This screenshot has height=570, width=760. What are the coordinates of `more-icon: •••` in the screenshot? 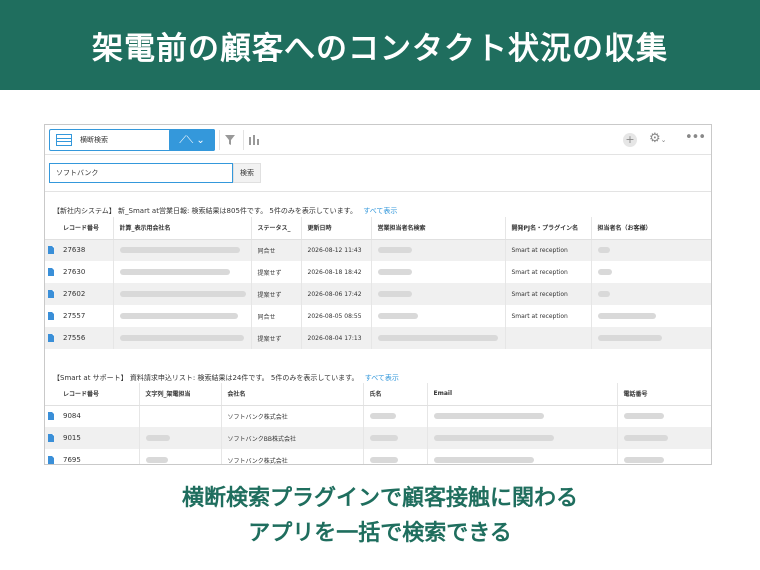 It's located at (695, 137).